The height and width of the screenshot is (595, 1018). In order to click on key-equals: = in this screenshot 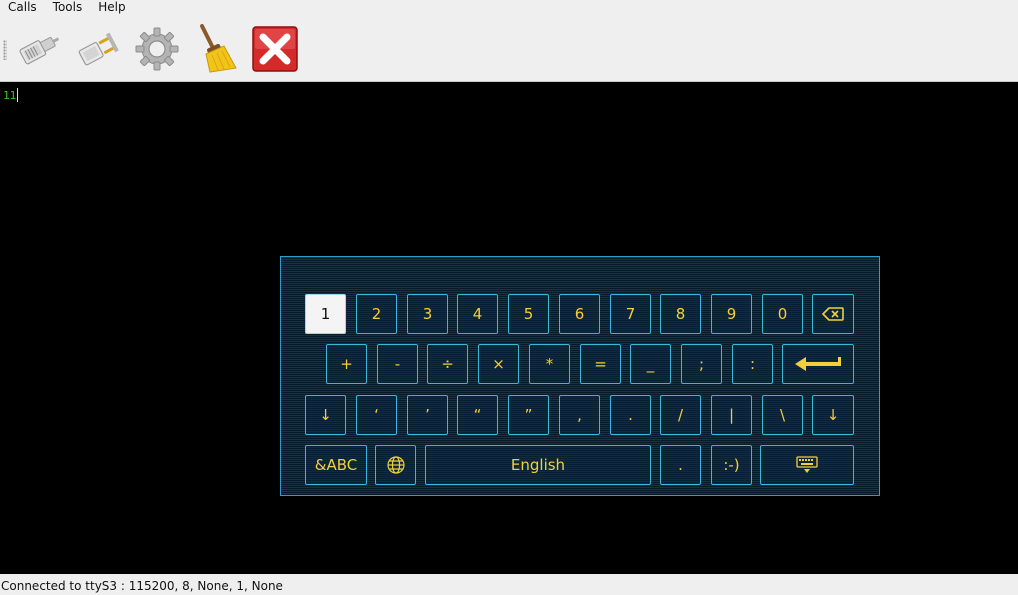, I will do `click(600, 364)`.